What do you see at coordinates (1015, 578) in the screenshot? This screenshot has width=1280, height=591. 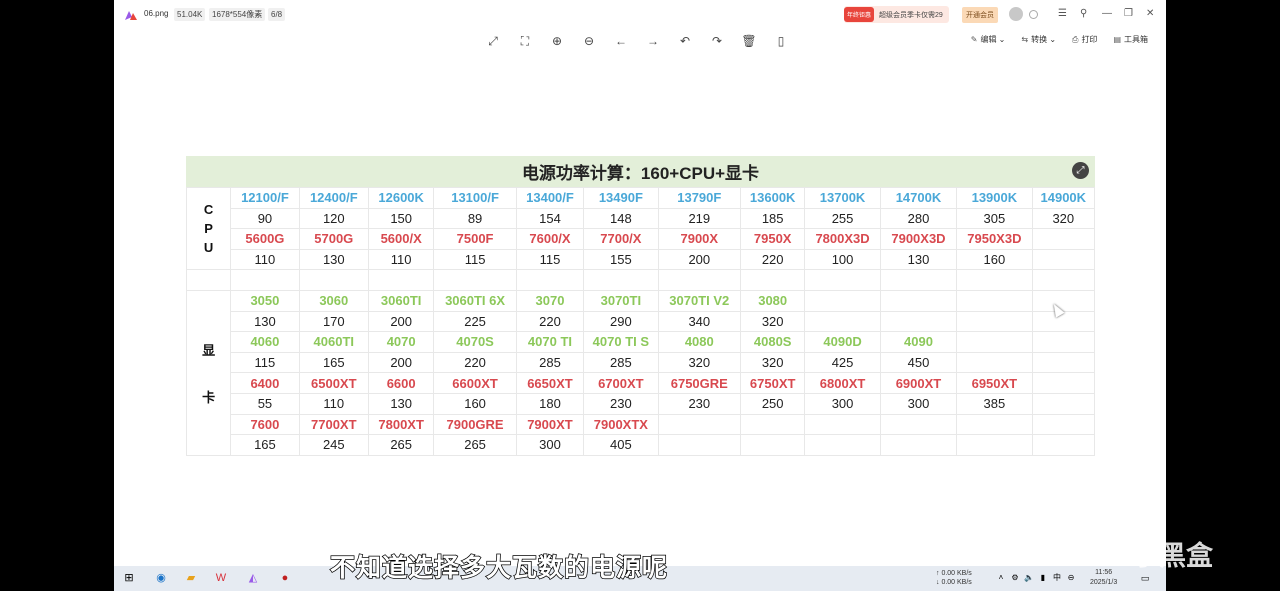 I see `settings-tray-icon: ⚙` at bounding box center [1015, 578].